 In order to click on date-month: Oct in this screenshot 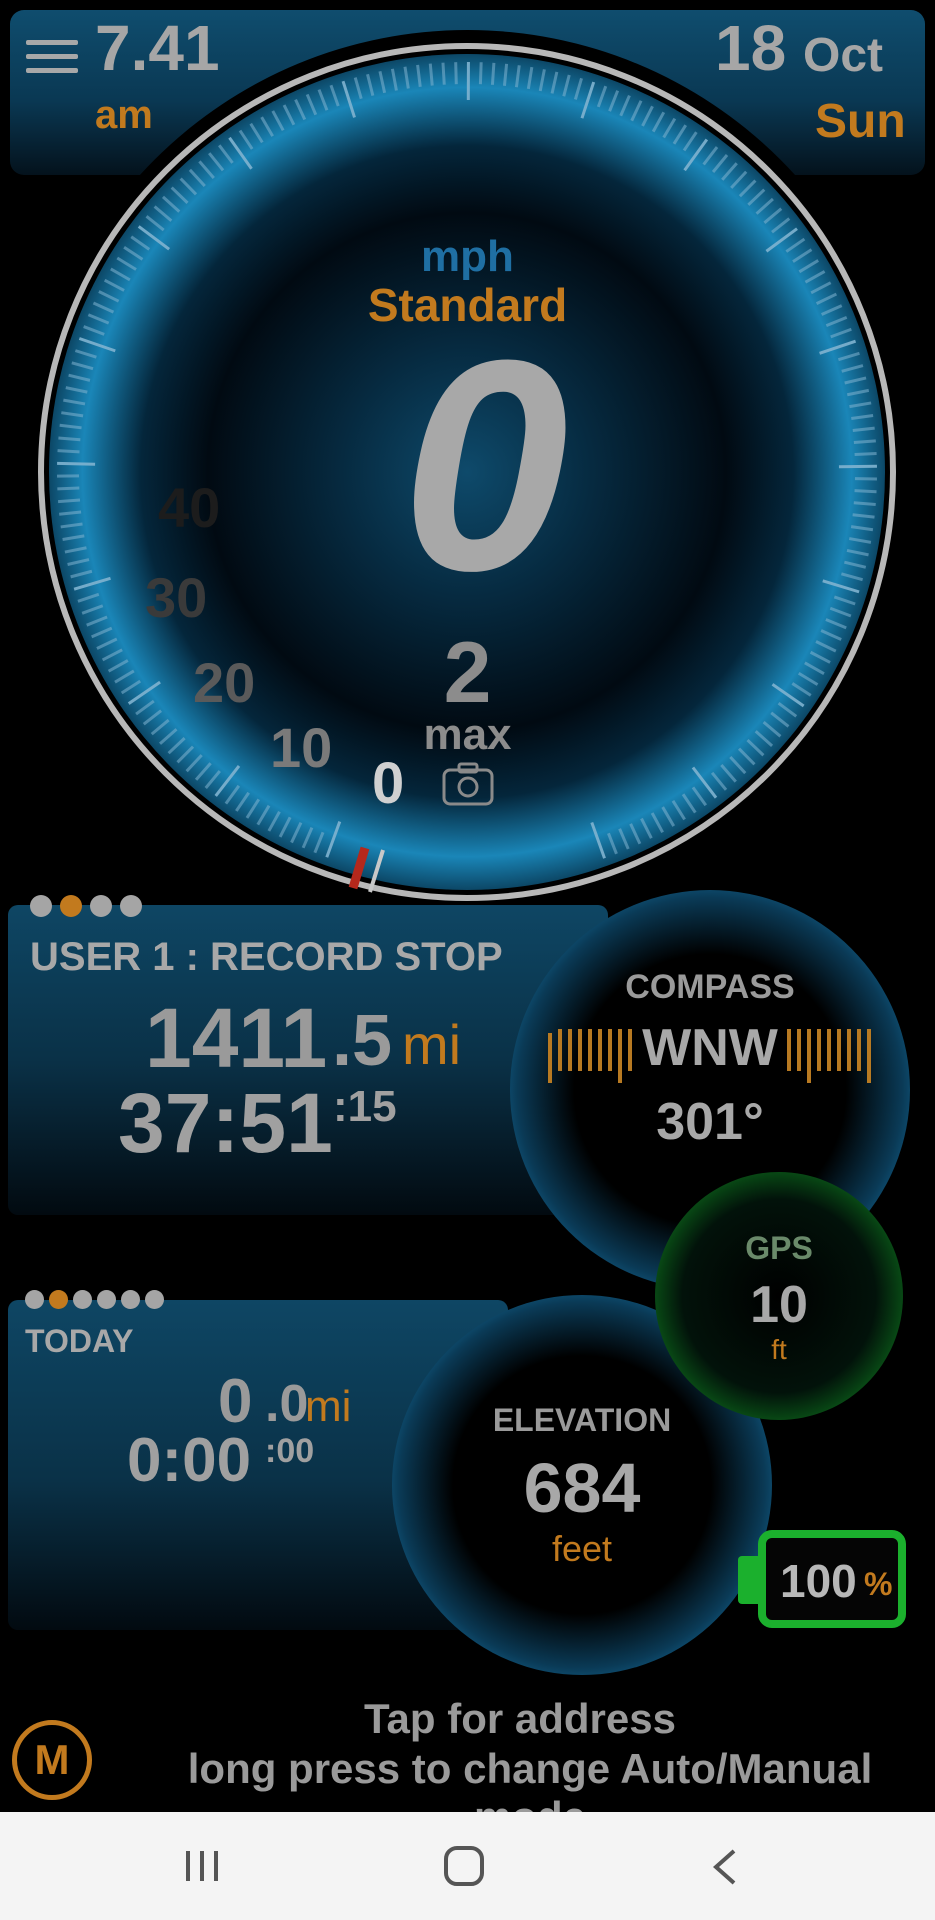, I will do `click(843, 55)`.